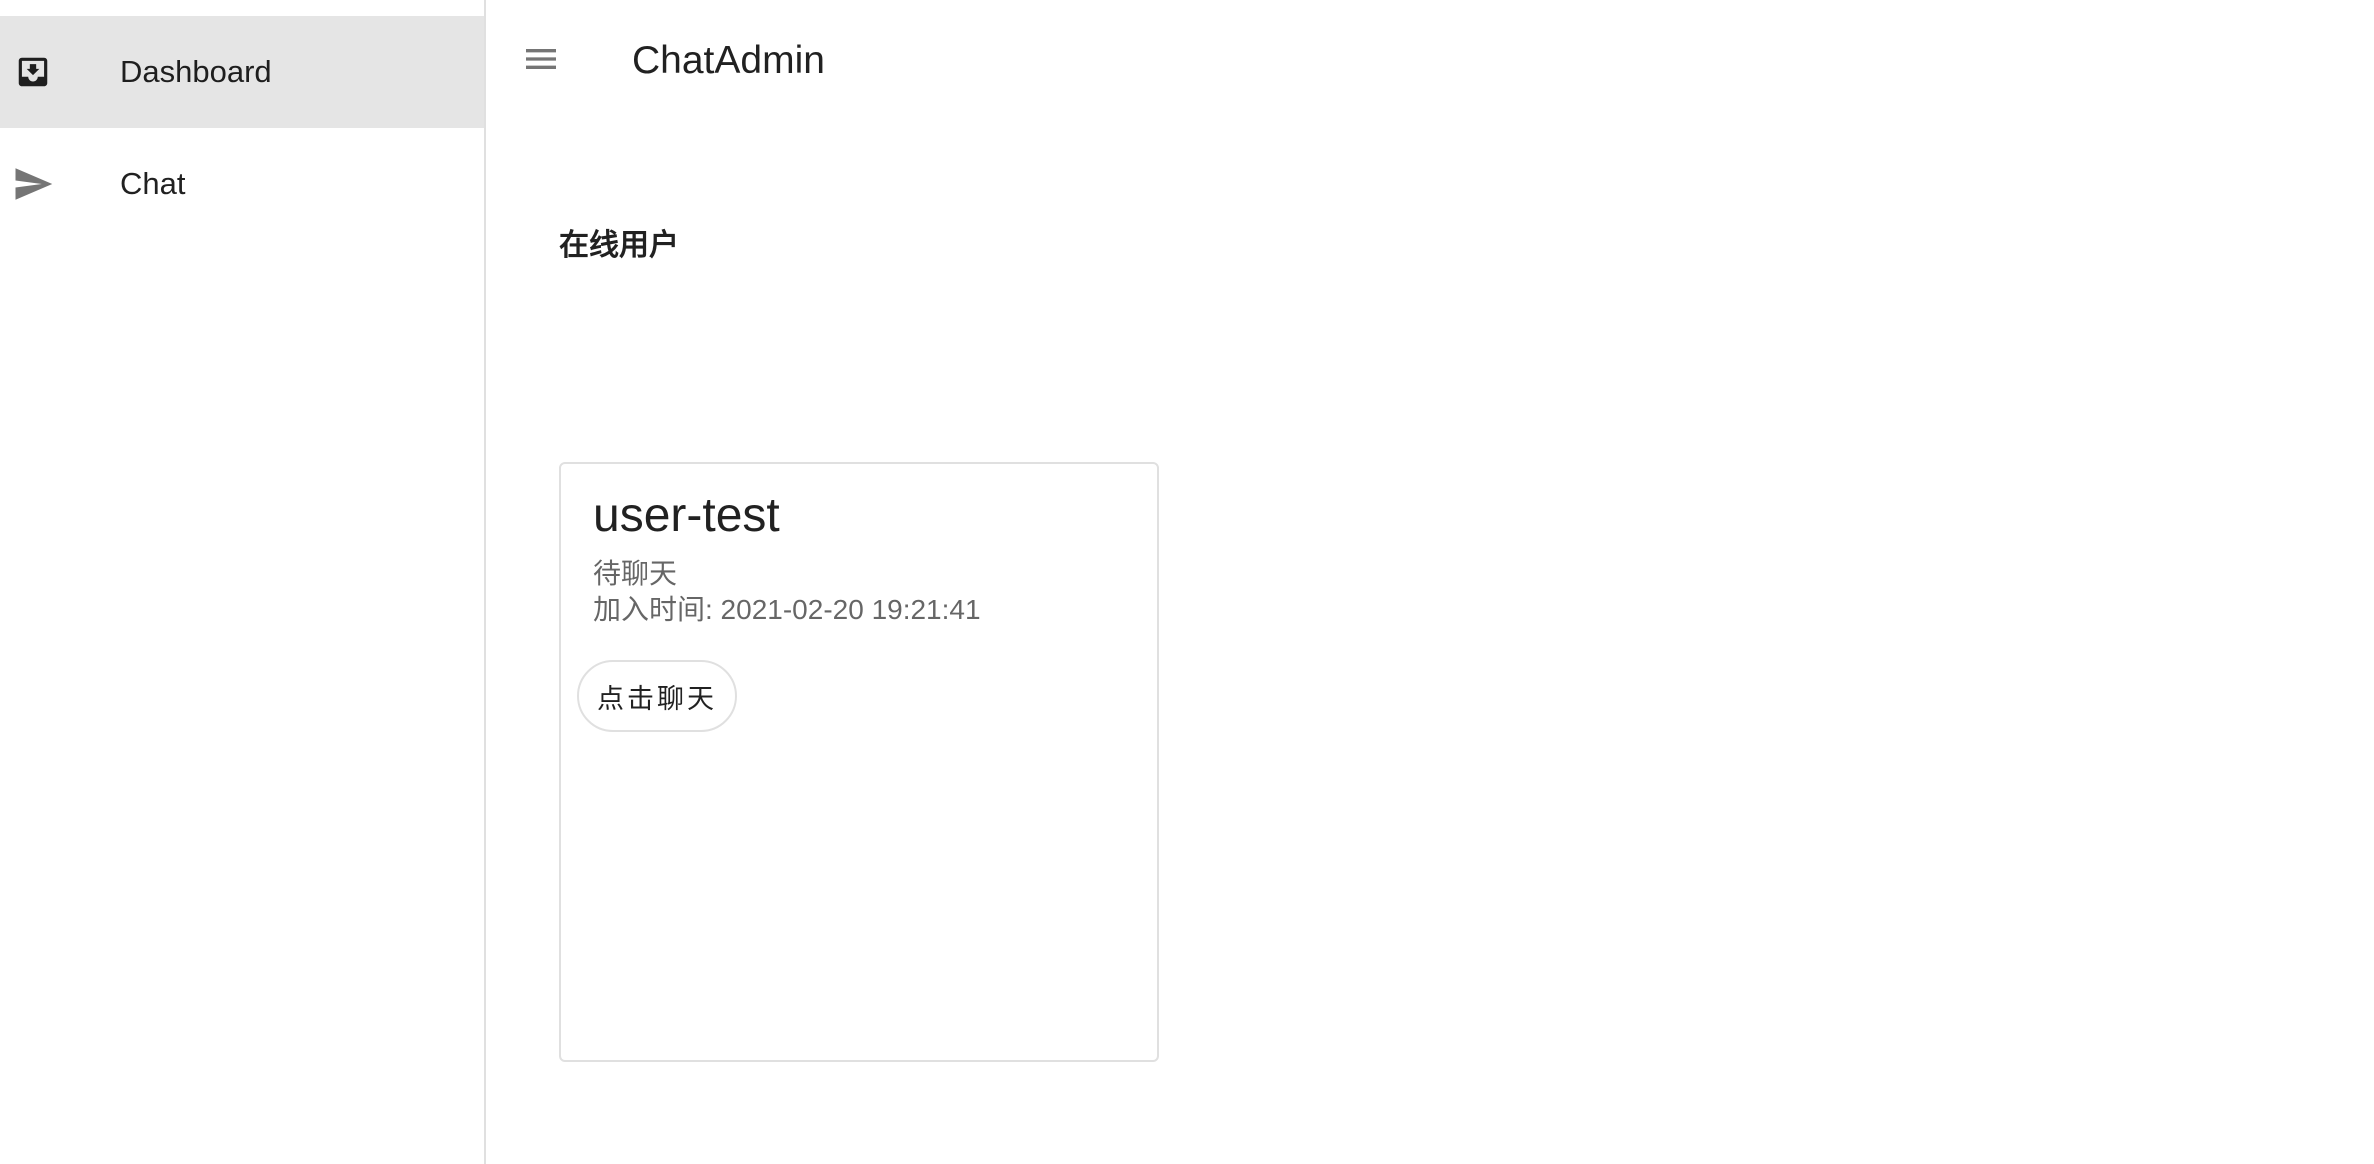 The height and width of the screenshot is (1164, 2374). I want to click on sidebar-item-label: Dashboard, so click(196, 71).